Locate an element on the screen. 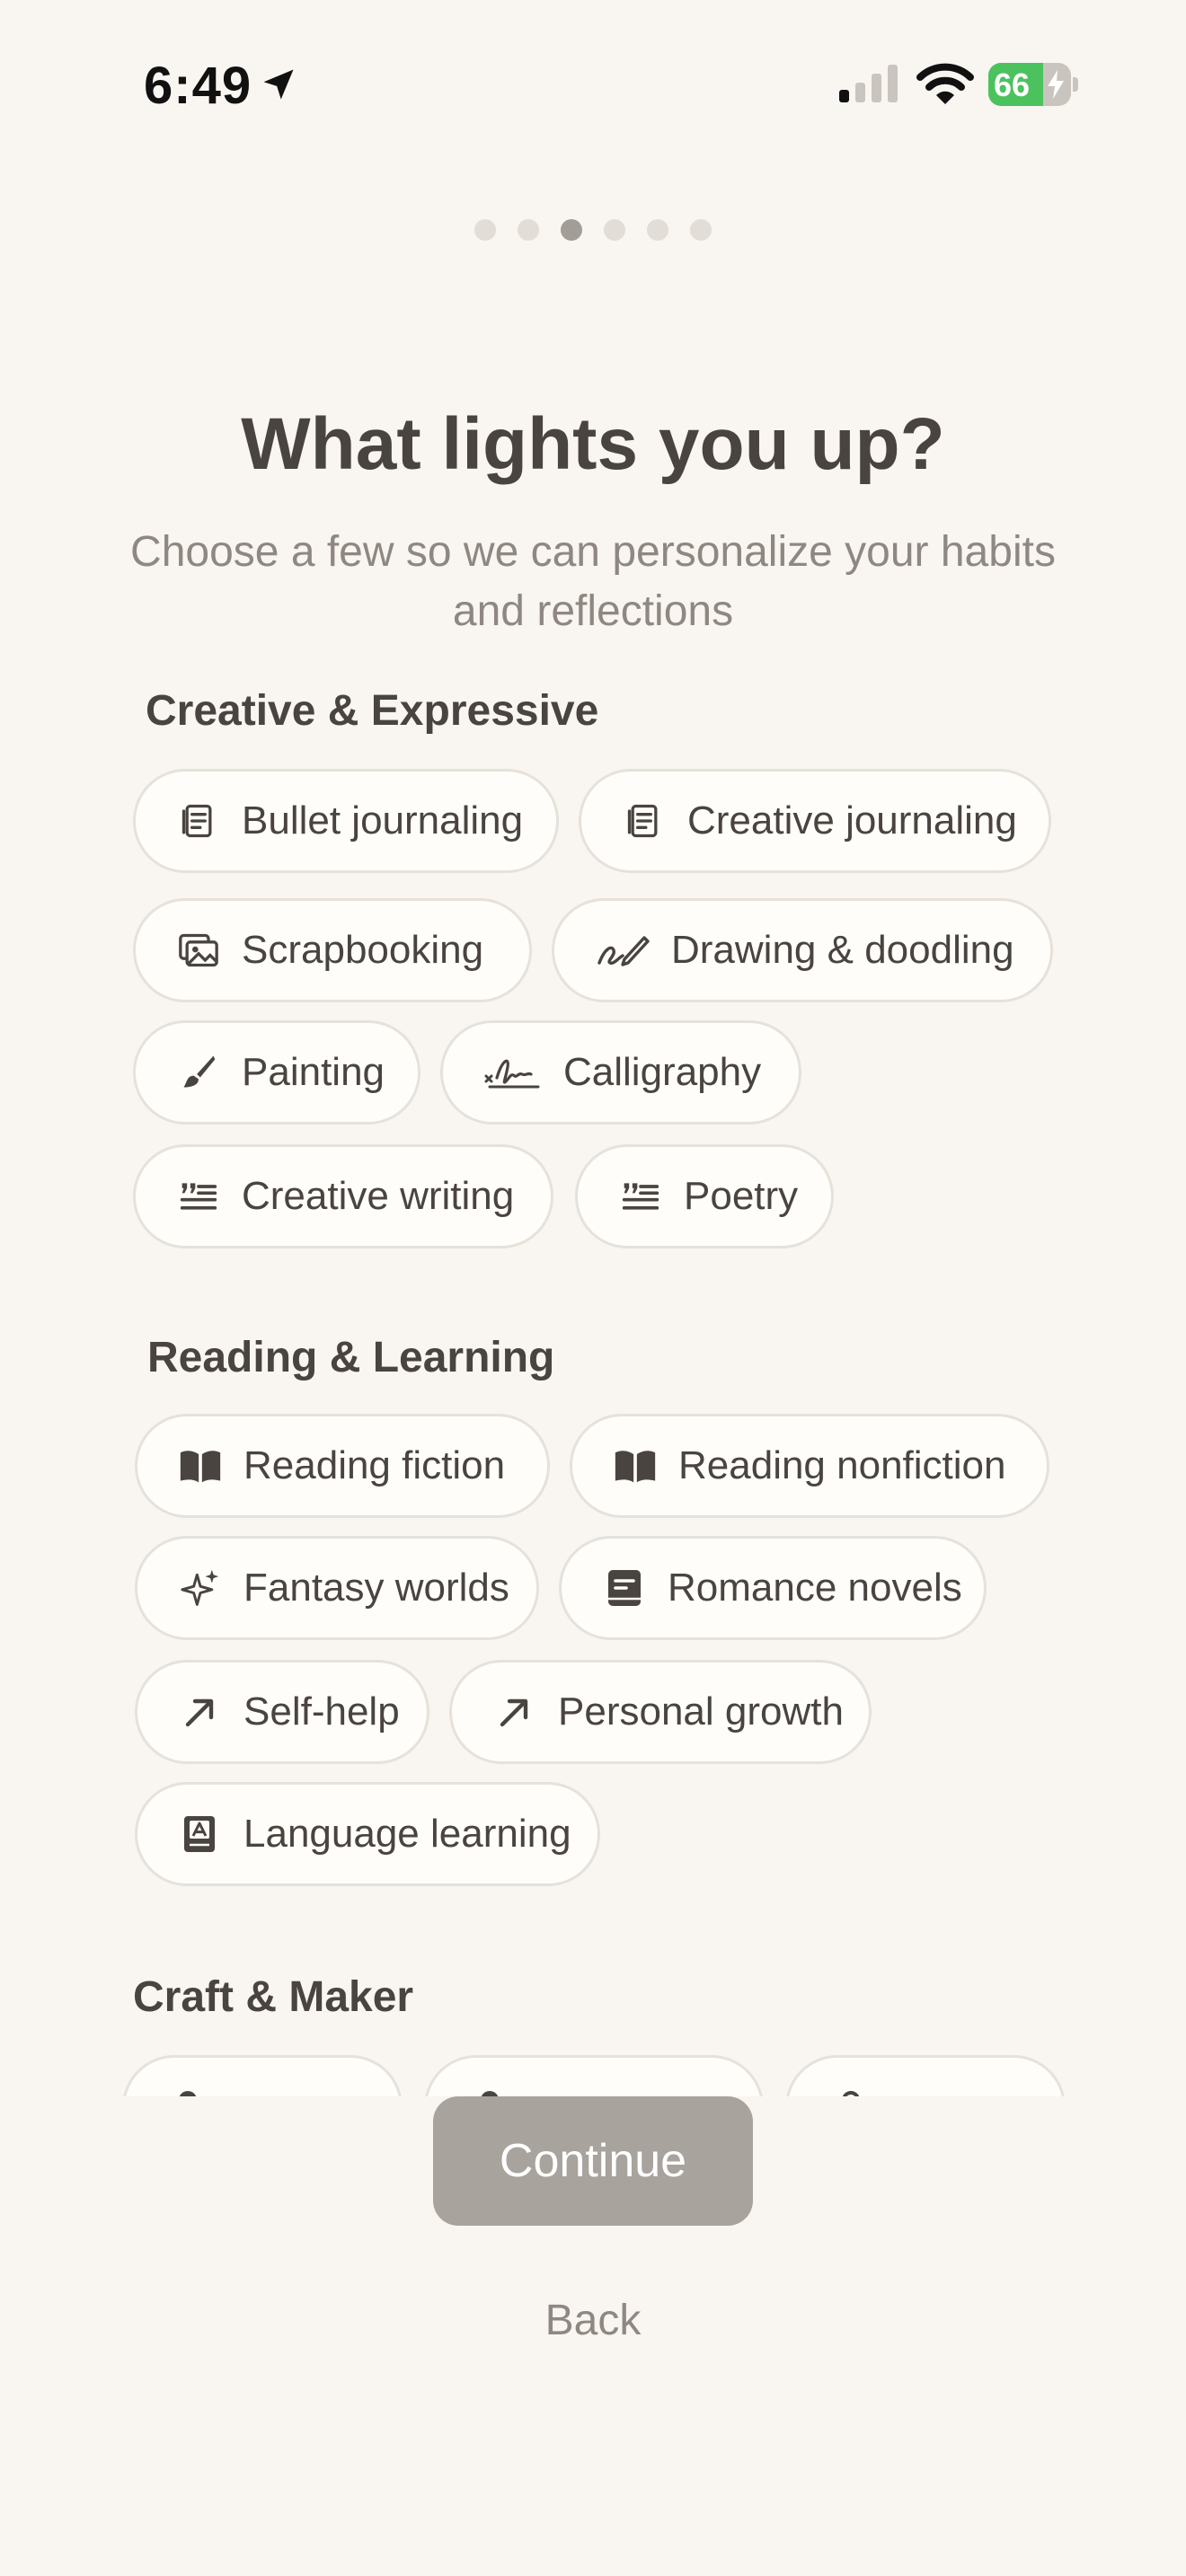 The image size is (1186, 2576). chip-label: Painting is located at coordinates (313, 1072).